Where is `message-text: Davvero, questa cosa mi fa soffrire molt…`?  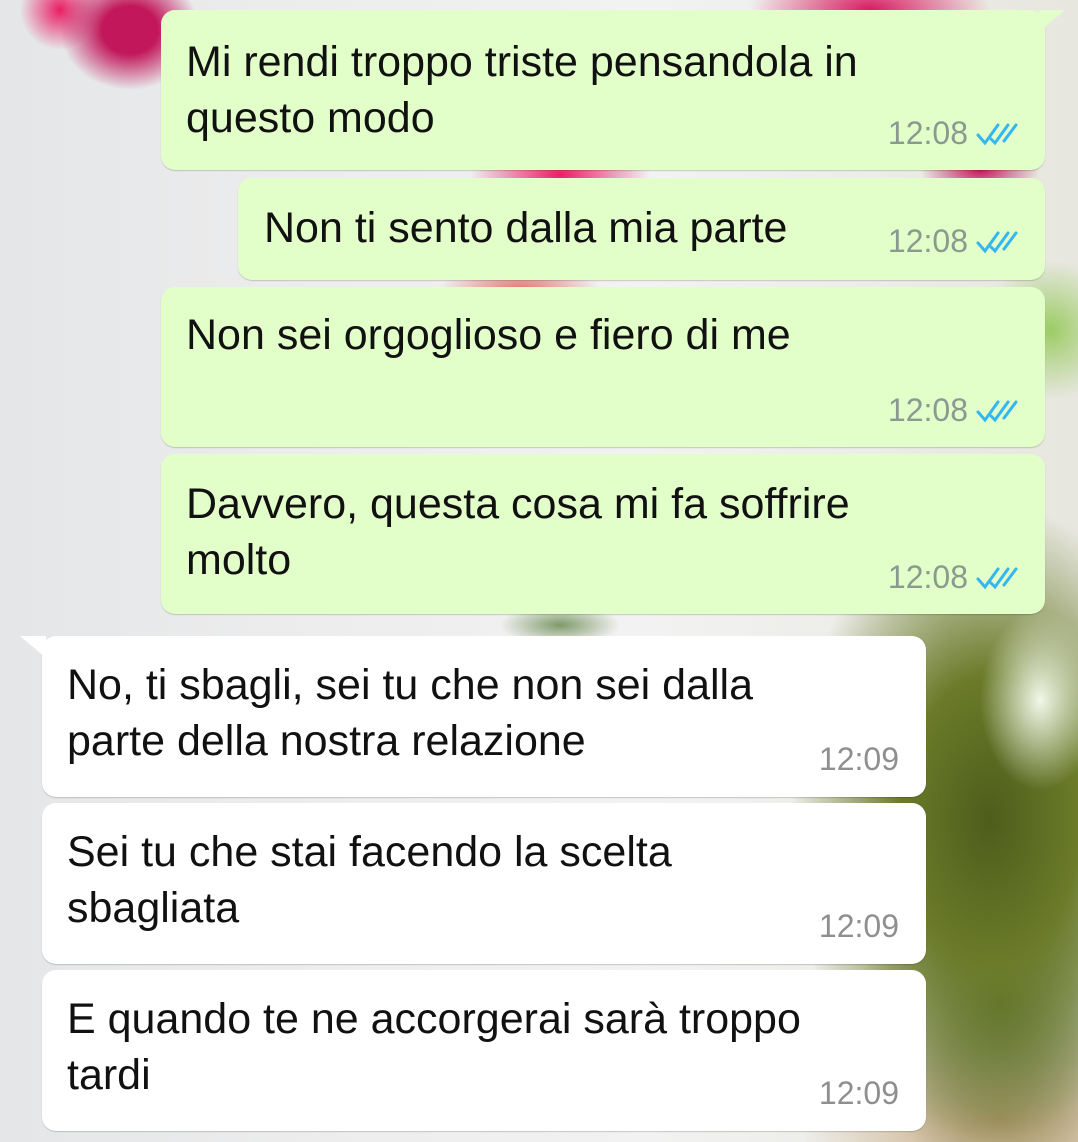 message-text: Davvero, questa cosa mi fa soffrire molt… is located at coordinates (518, 532).